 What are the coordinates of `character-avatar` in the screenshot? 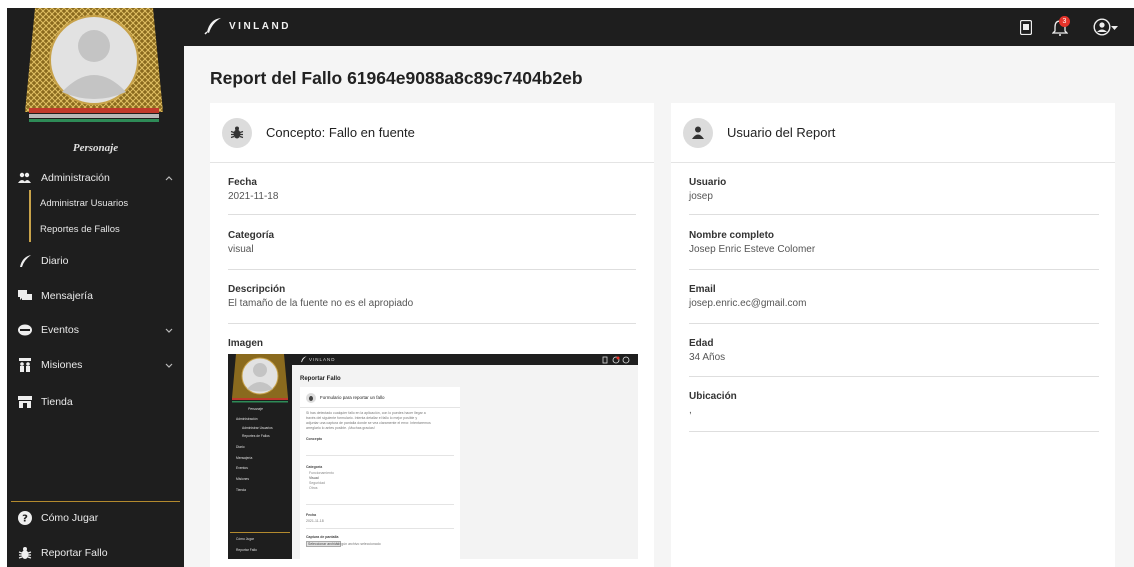 It's located at (94, 67).